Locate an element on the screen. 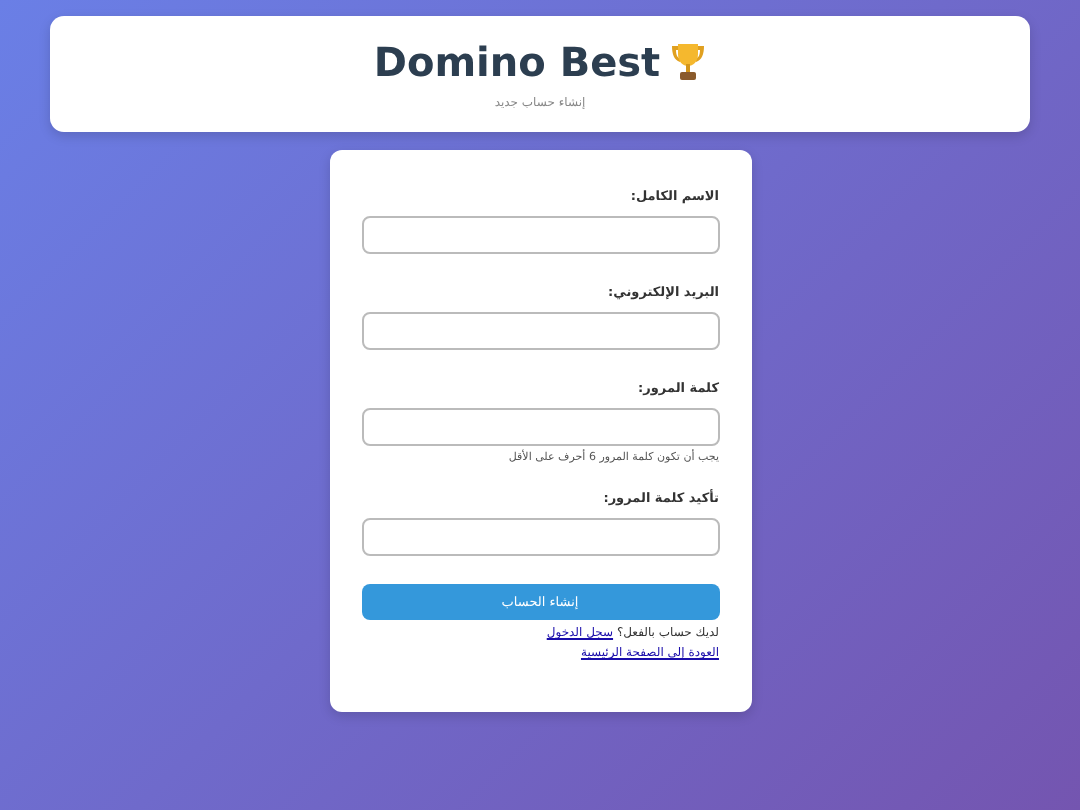 The height and width of the screenshot is (810, 1080). site-title: Domino Best is located at coordinates (517, 62).